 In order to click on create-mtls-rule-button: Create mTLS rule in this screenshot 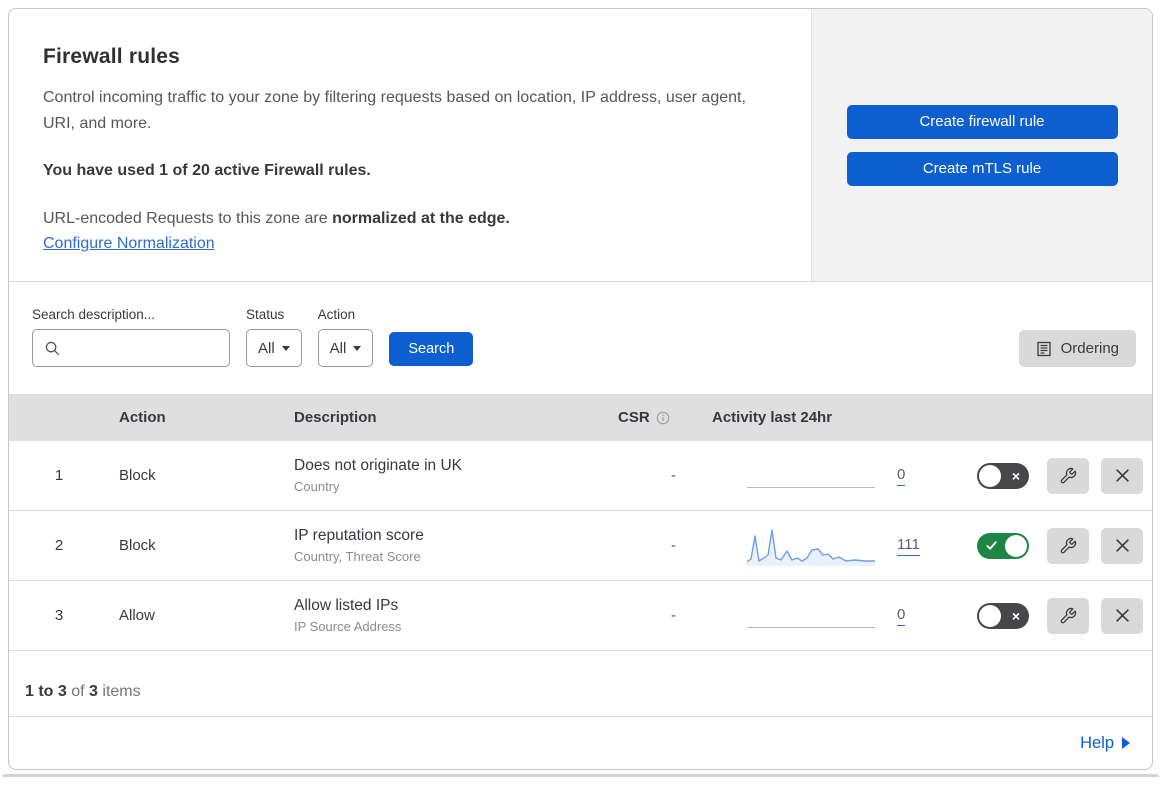, I will do `click(982, 168)`.